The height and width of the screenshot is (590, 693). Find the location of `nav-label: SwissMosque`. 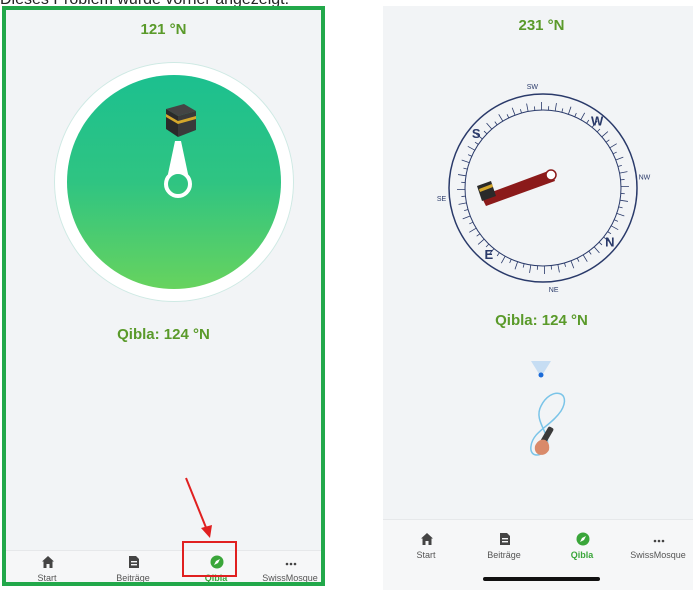

nav-label: SwissMosque is located at coordinates (658, 555).